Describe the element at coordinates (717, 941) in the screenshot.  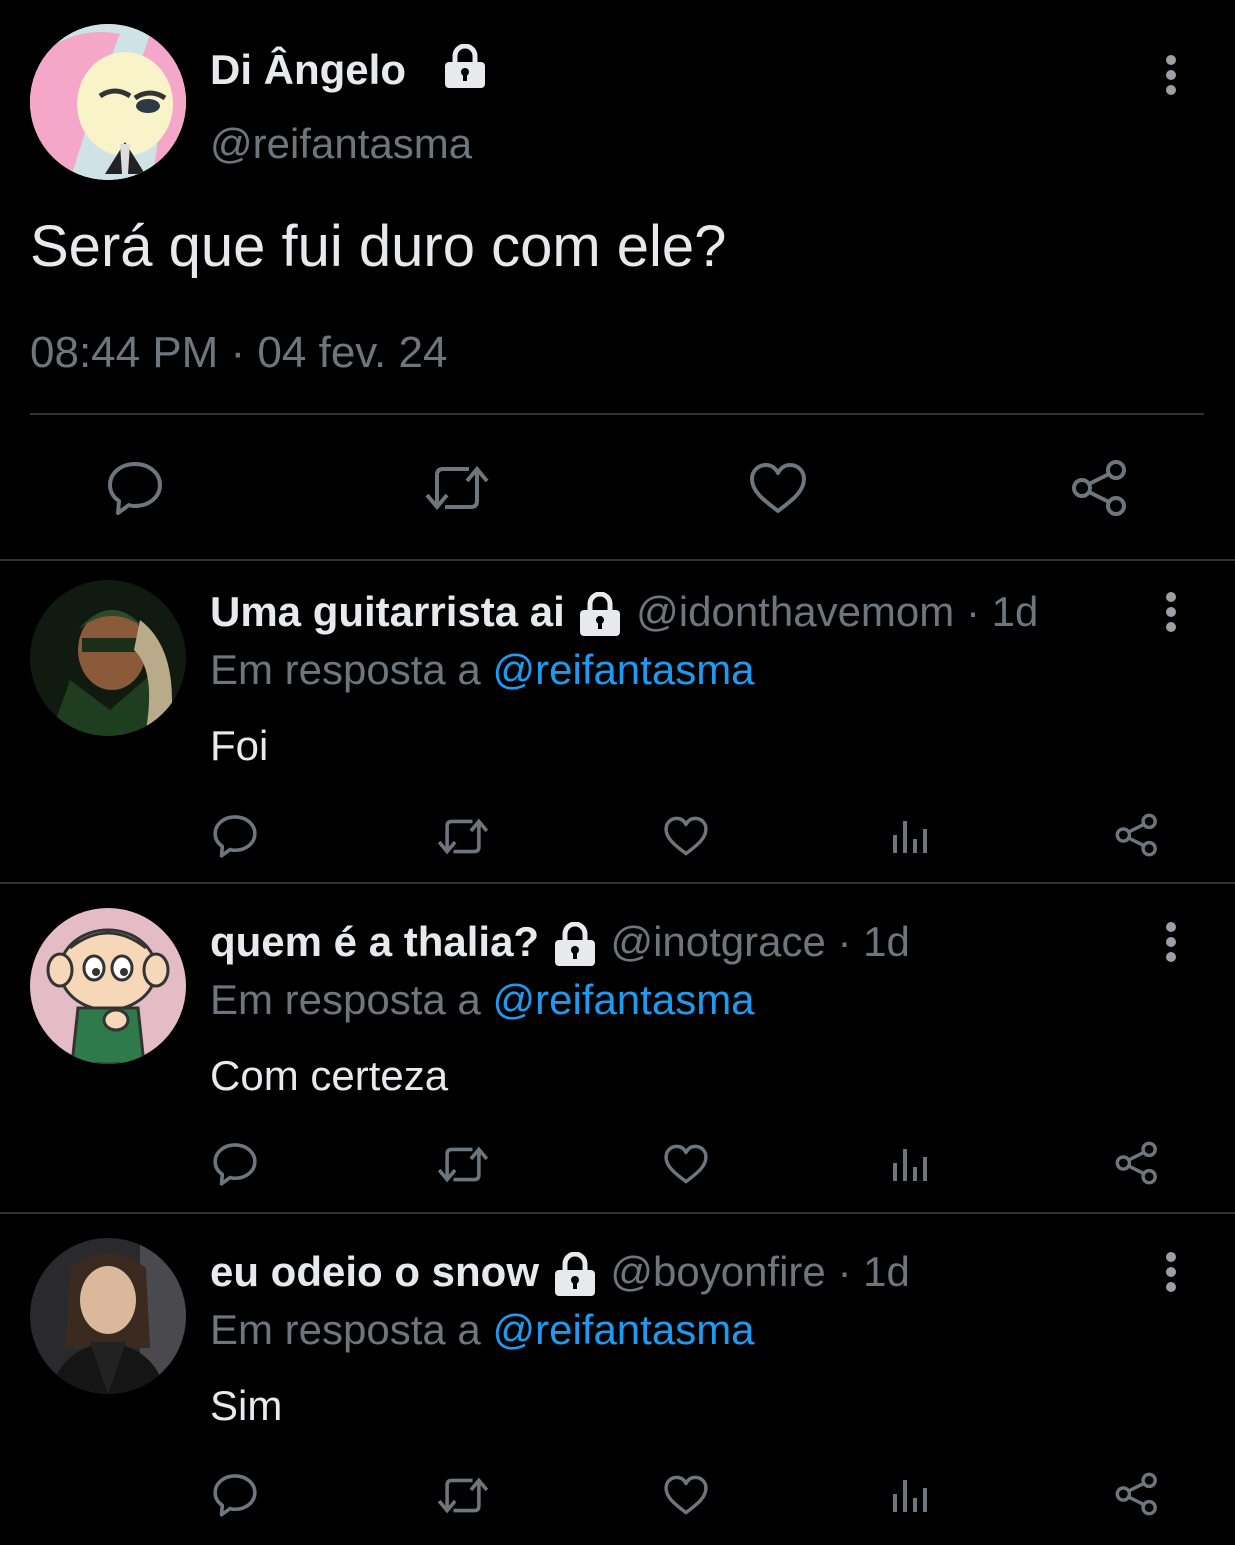
I see `handle: @inotgrace` at that location.